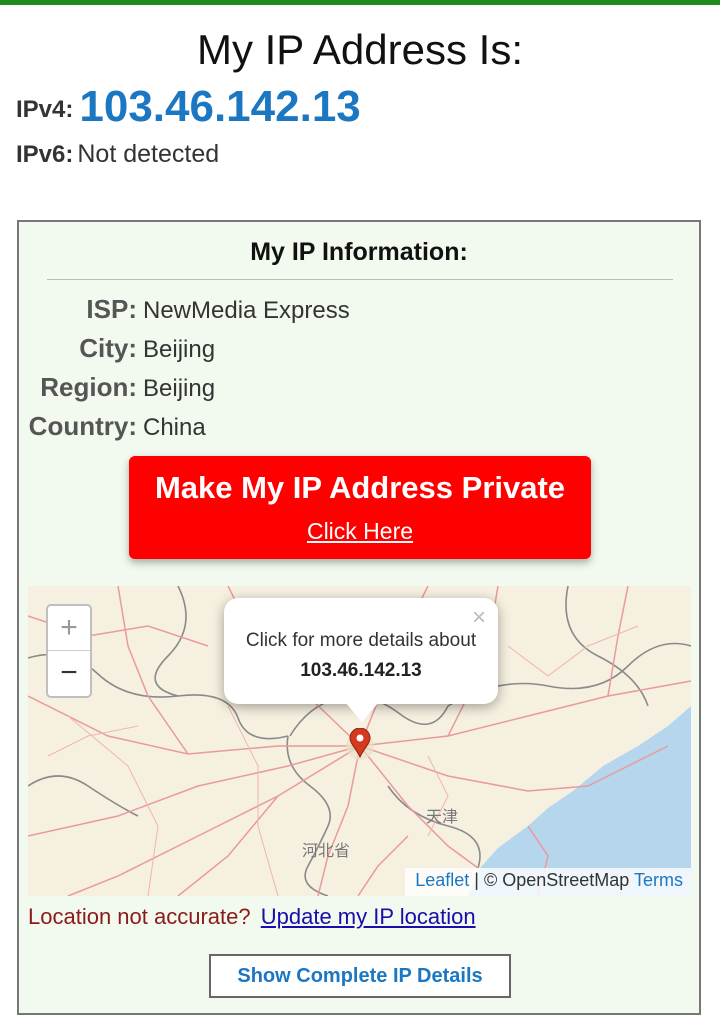 The image size is (720, 1034). I want to click on city-label: City:, so click(108, 348).